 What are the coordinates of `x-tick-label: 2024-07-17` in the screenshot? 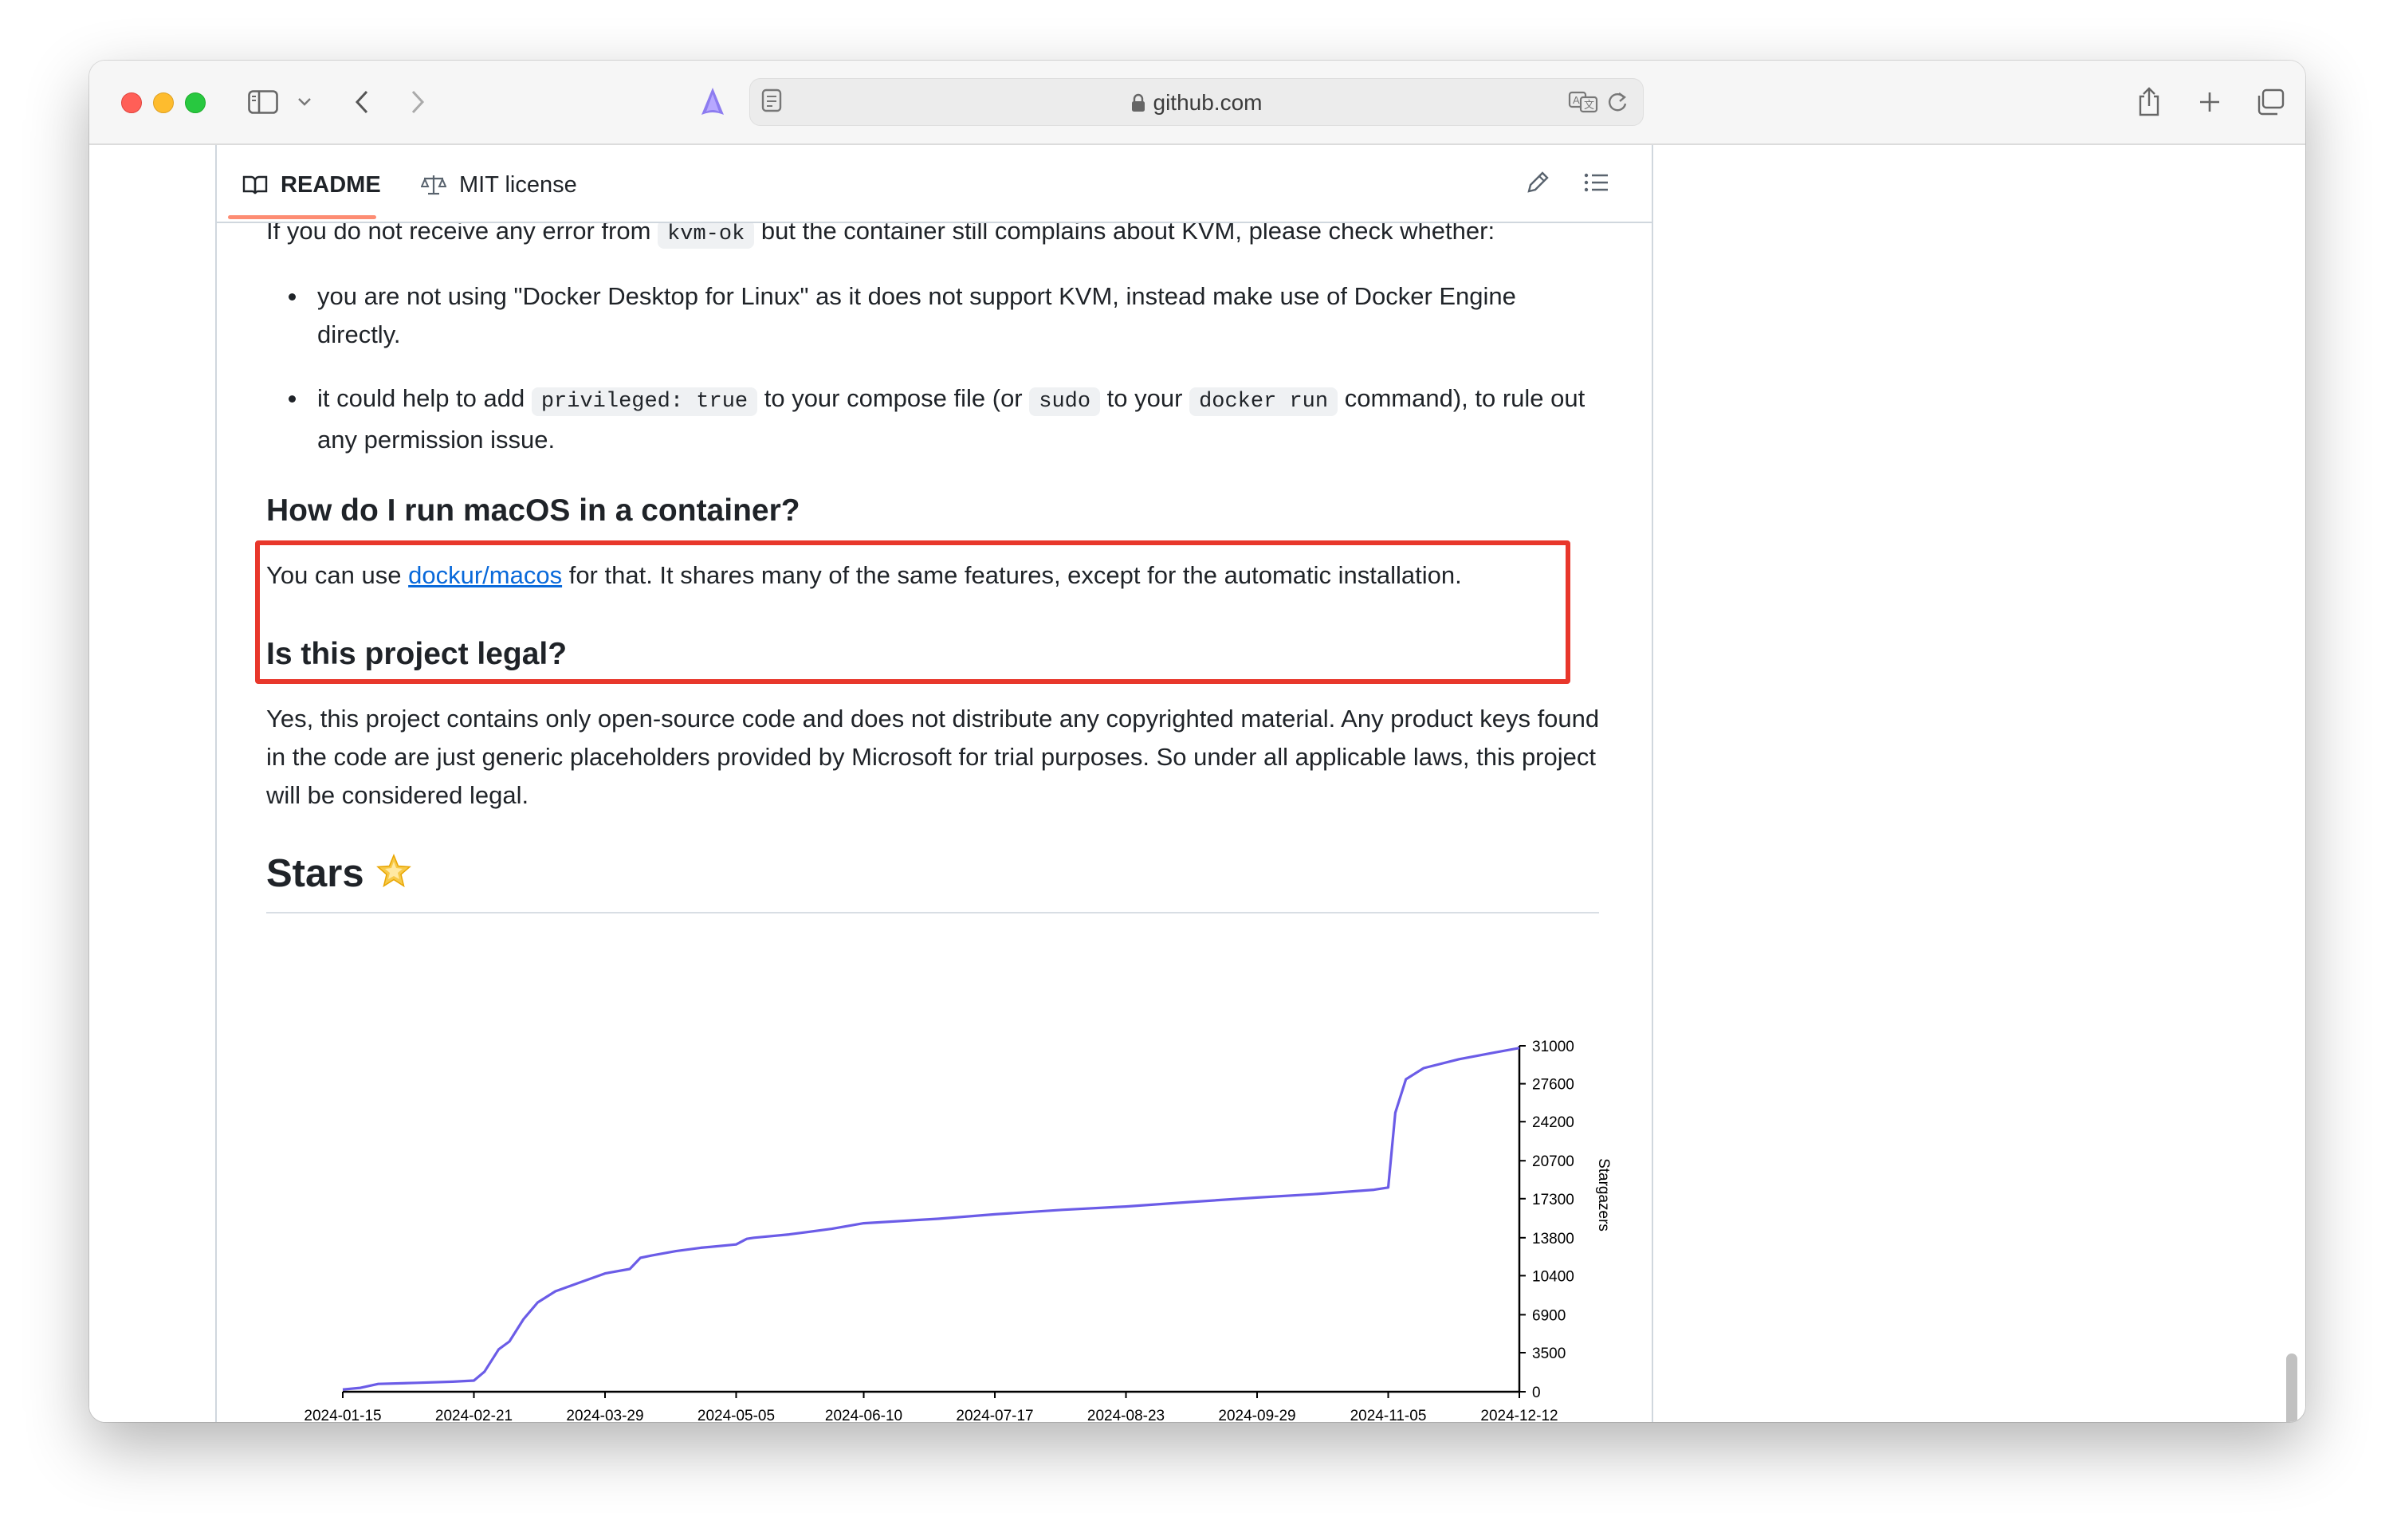 It's located at (994, 1415).